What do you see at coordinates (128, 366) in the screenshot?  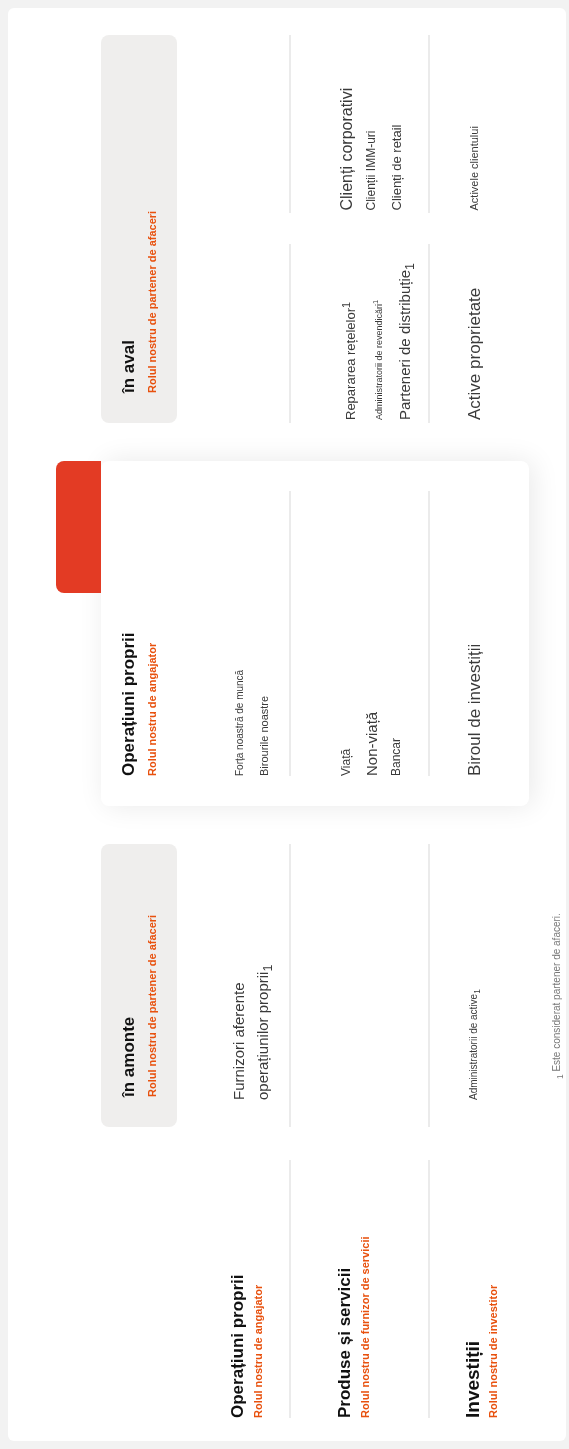 I see `column-title: în aval` at bounding box center [128, 366].